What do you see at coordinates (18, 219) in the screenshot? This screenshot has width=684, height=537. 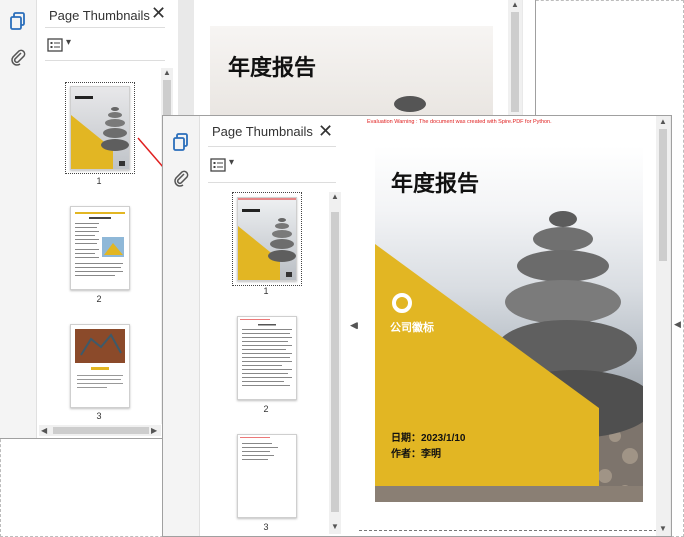 I see `back-nav-rail` at bounding box center [18, 219].